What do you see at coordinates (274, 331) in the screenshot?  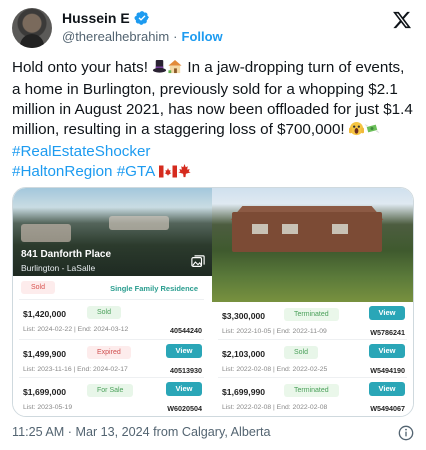 I see `listing-dates: List: 2022-10-05 | End: 2022-11-09` at bounding box center [274, 331].